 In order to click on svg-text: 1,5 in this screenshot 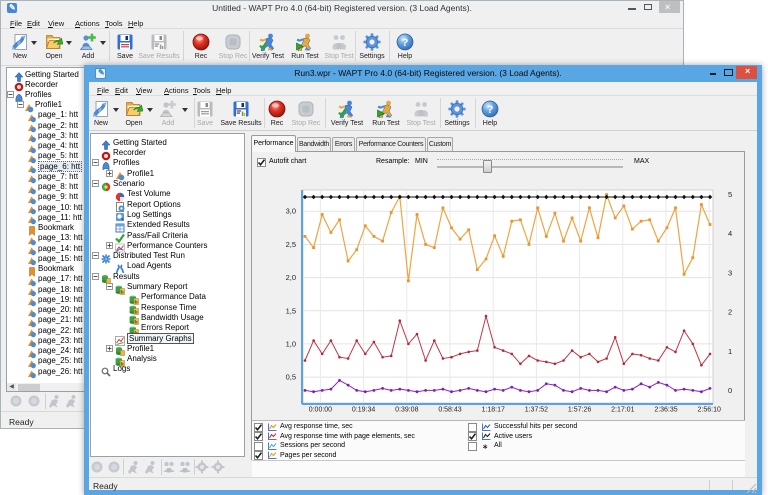, I will do `click(291, 310)`.